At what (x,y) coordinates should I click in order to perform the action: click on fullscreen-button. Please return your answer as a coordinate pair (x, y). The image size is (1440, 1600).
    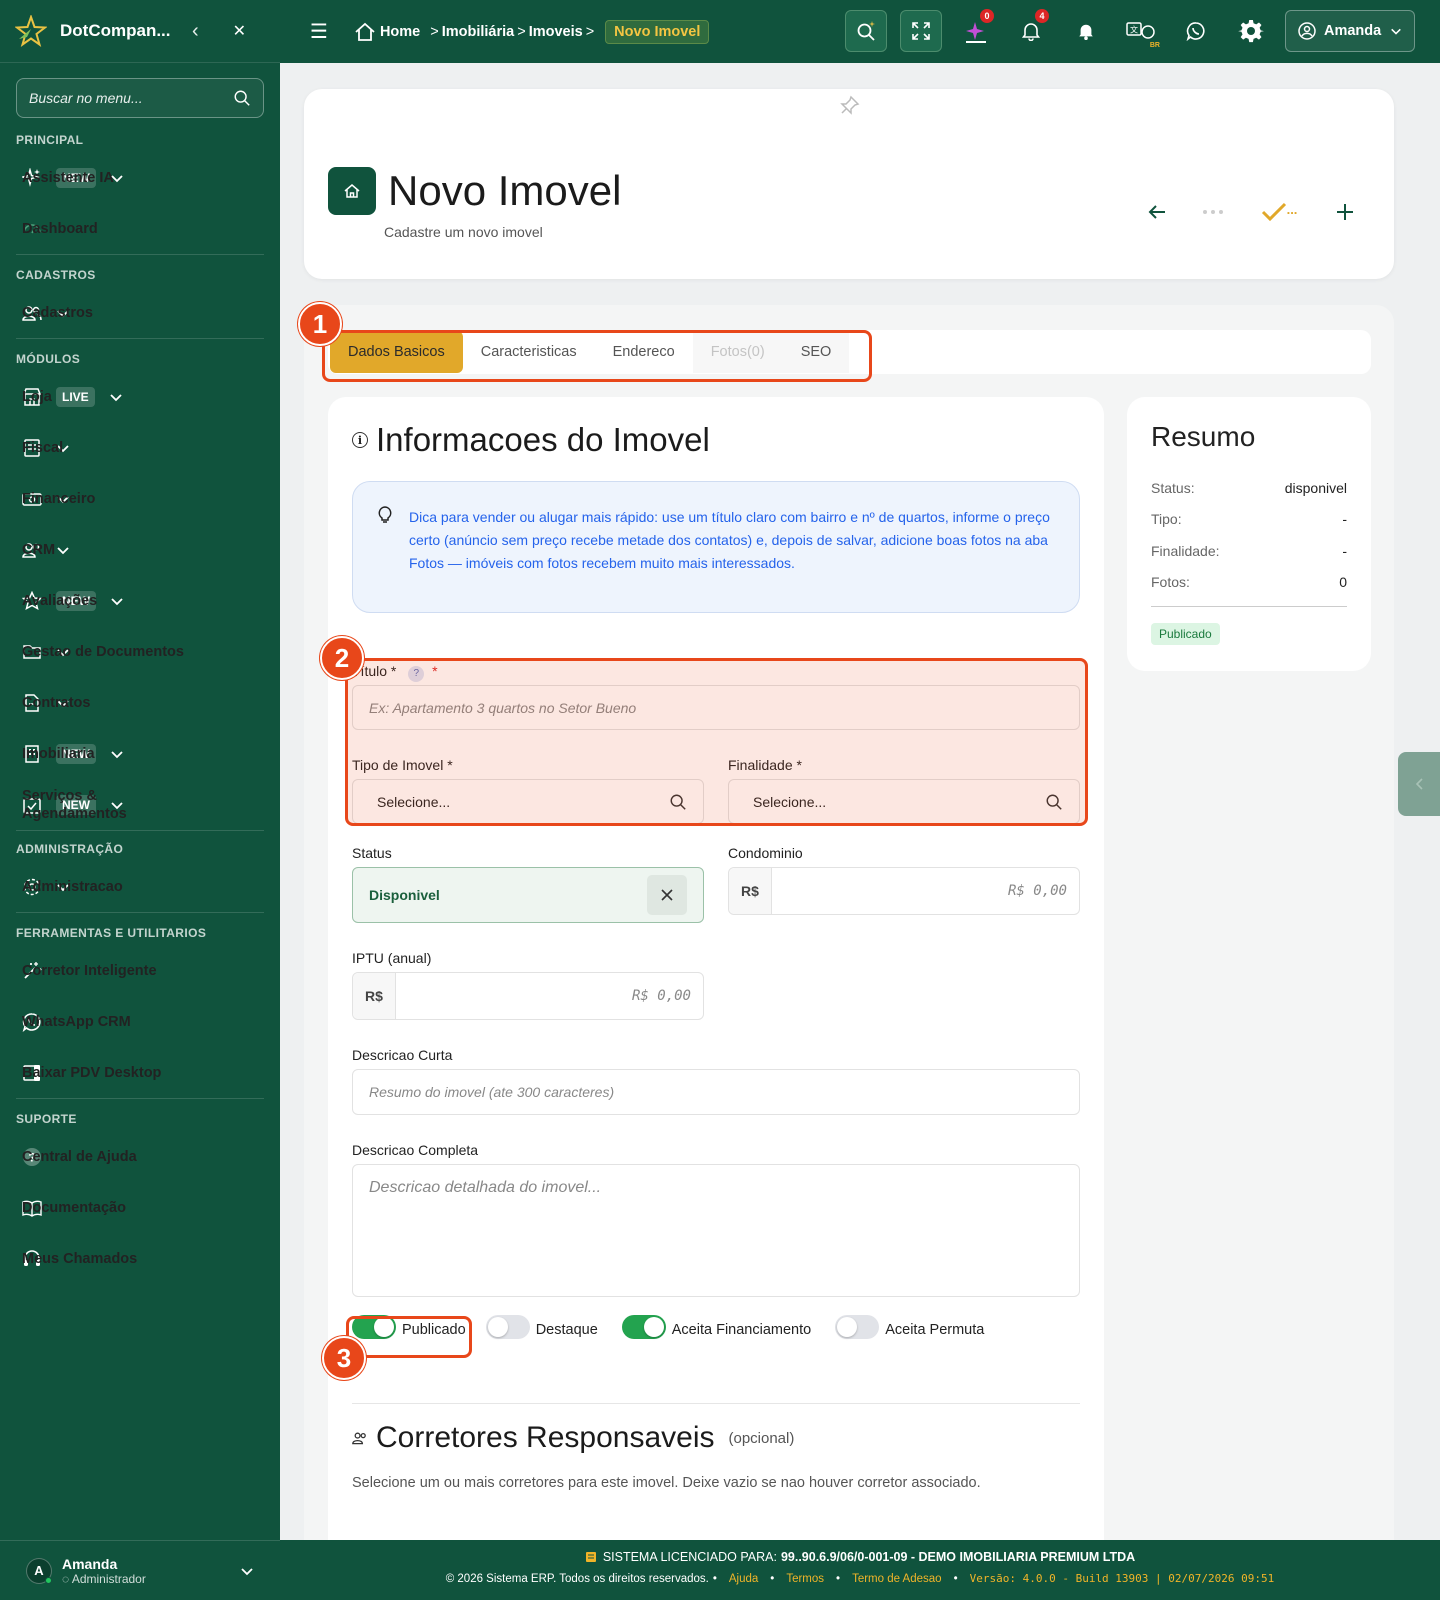
    Looking at the image, I should click on (921, 31).